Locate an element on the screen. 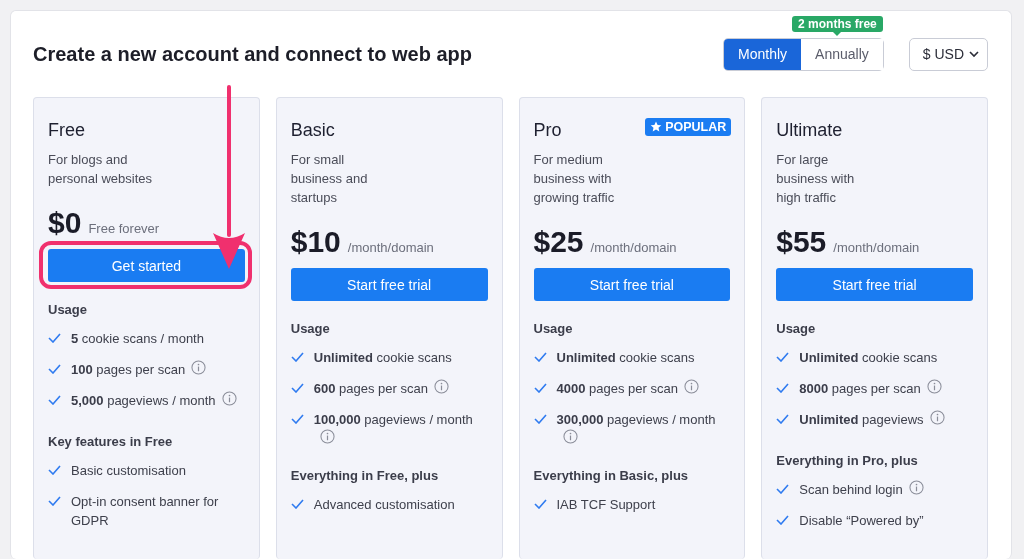 The height and width of the screenshot is (559, 1024). feature-text: 8000 pages per scan is located at coordinates (860, 389).